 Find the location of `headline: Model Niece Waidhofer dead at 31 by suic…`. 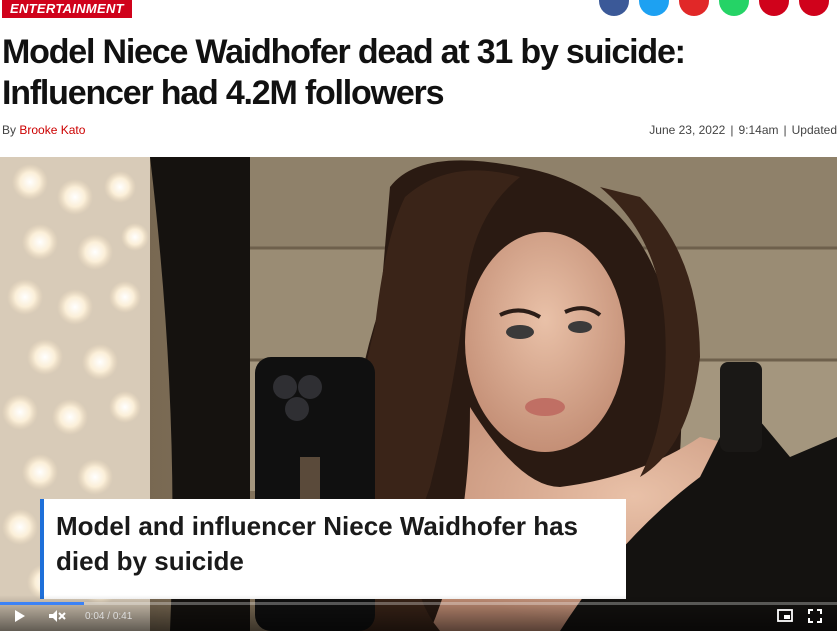

headline: Model Niece Waidhofer dead at 31 by suic… is located at coordinates (344, 72).